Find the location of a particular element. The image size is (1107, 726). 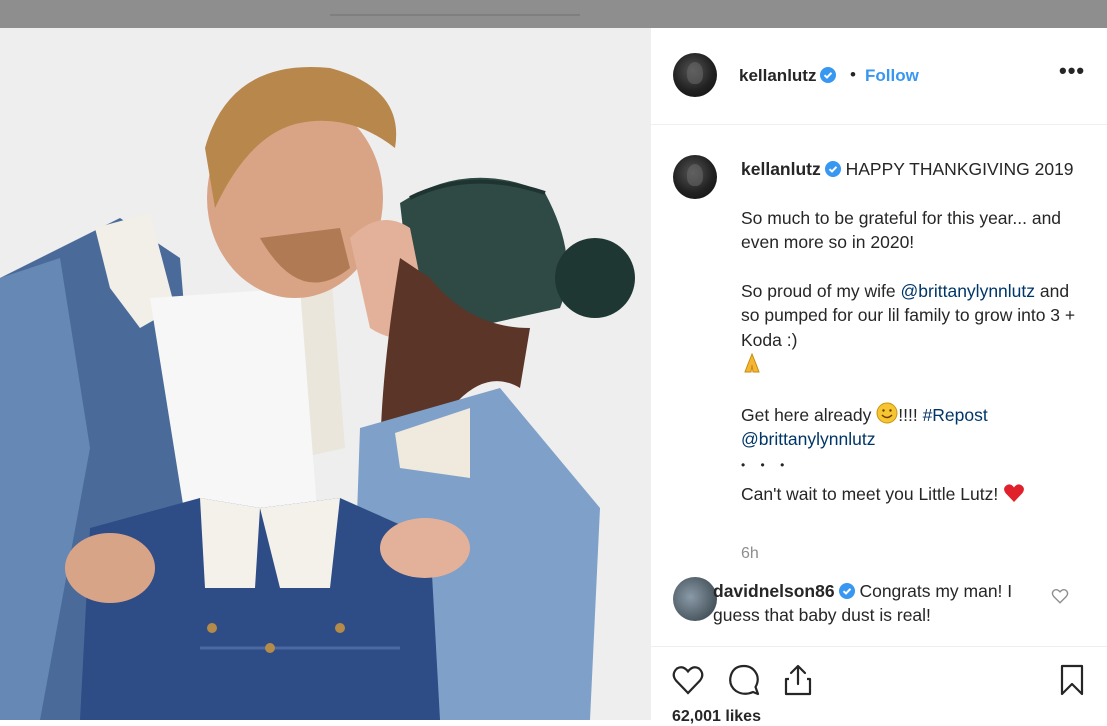

comment-like-heart-icon is located at coordinates (1060, 596).